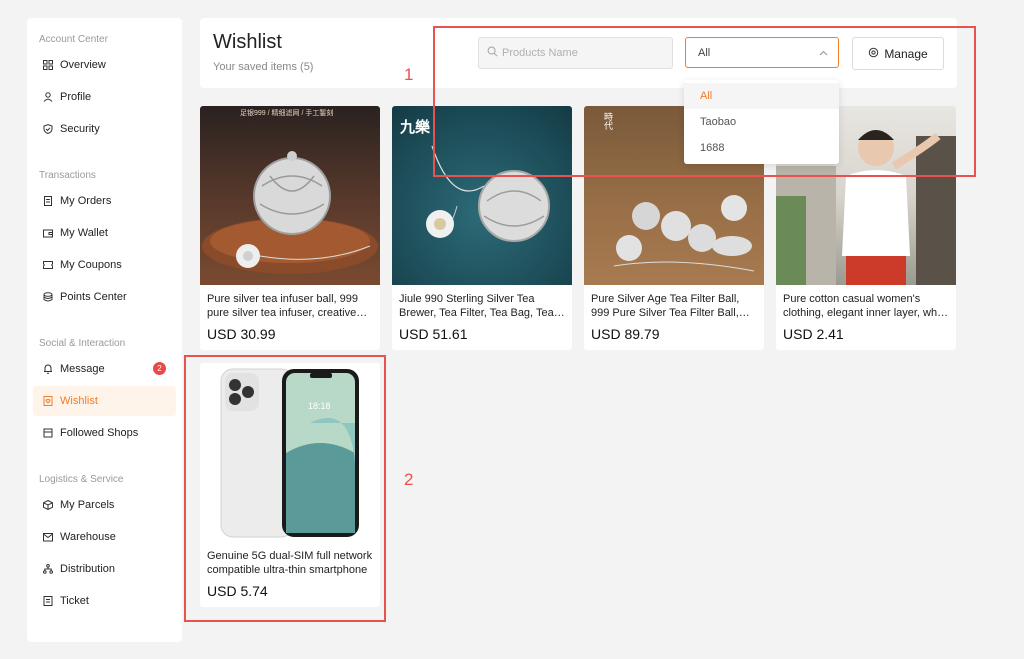 The width and height of the screenshot is (1024, 659). What do you see at coordinates (761, 148) in the screenshot?
I see `dropdown-option-1688: 1688` at bounding box center [761, 148].